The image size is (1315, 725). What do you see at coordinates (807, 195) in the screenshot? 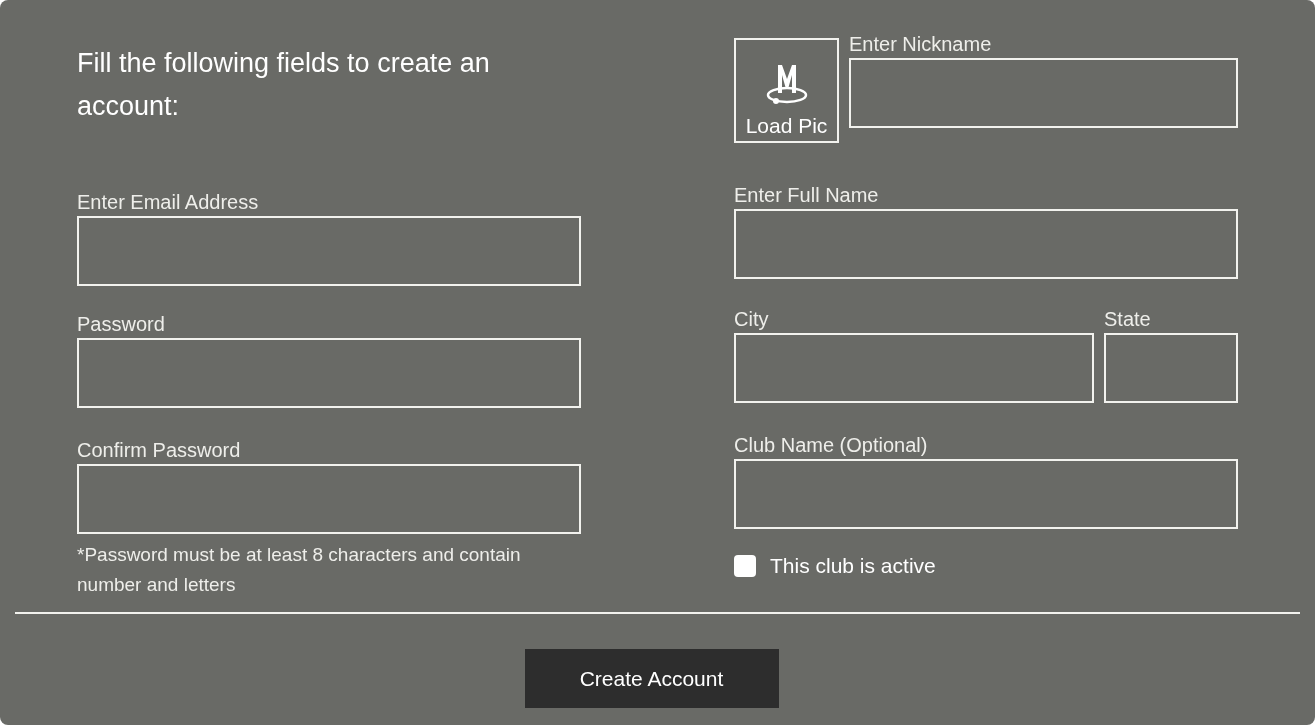
I see `field-label: Enter Full Name` at bounding box center [807, 195].